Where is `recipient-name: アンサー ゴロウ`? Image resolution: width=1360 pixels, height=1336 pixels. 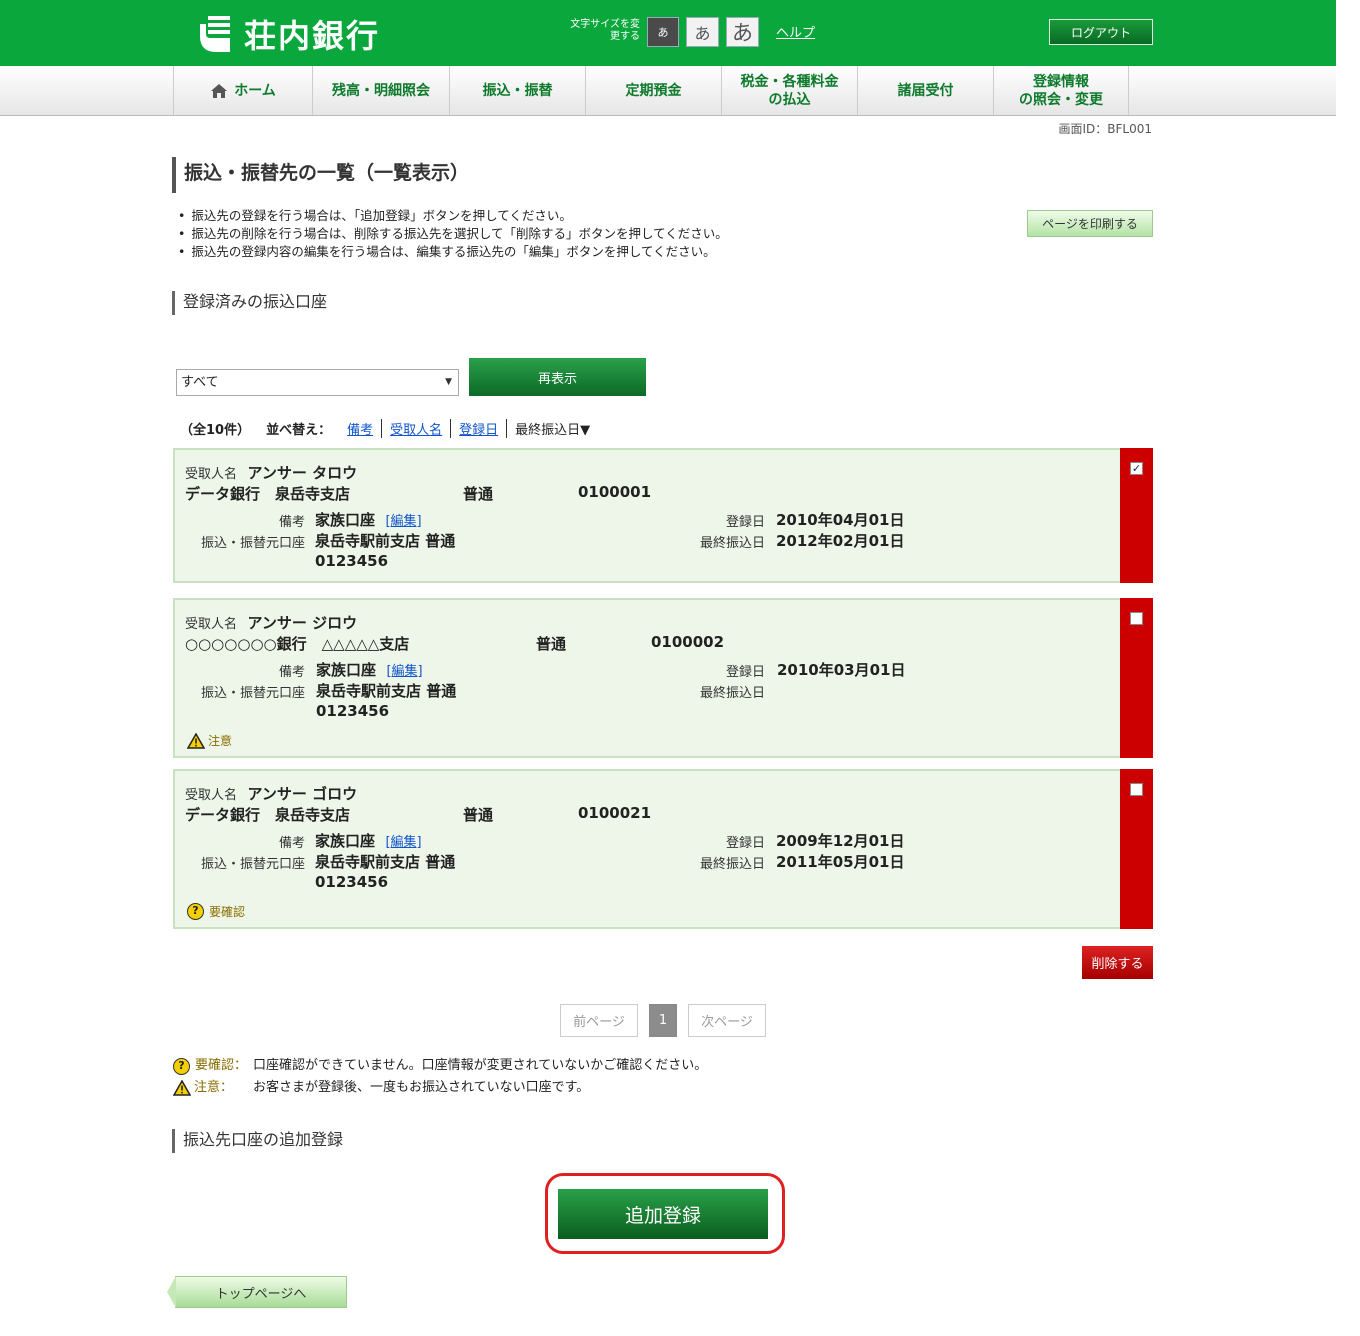 recipient-name: アンサー ゴロウ is located at coordinates (302, 794).